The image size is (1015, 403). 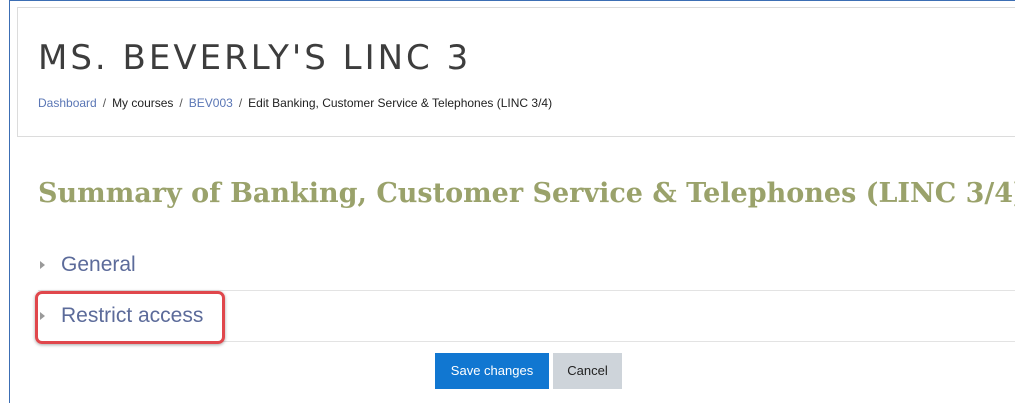 What do you see at coordinates (492, 371) in the screenshot?
I see `save-changes-button: Save changes` at bounding box center [492, 371].